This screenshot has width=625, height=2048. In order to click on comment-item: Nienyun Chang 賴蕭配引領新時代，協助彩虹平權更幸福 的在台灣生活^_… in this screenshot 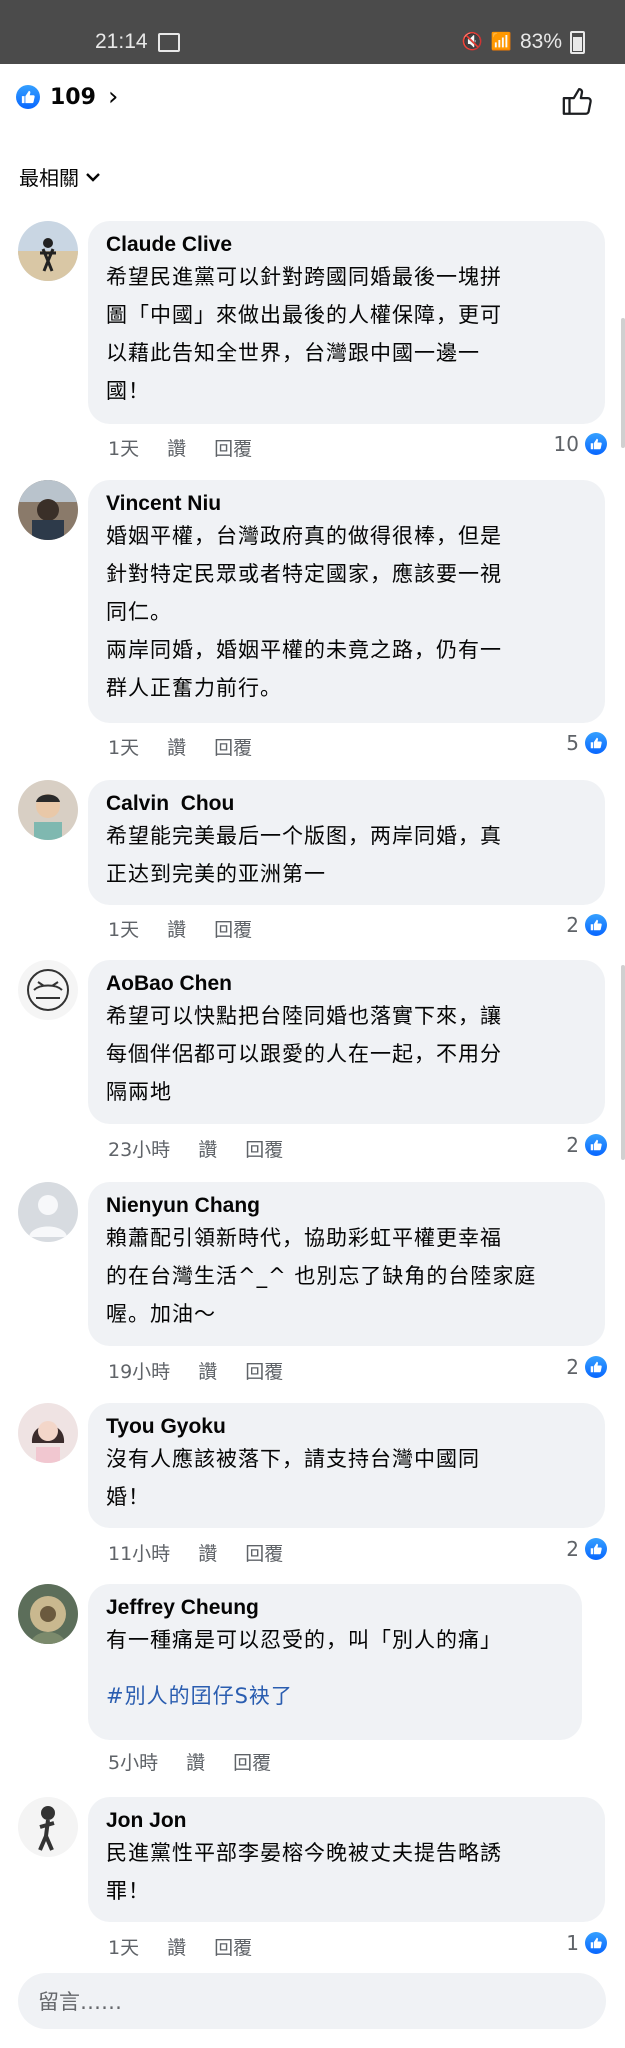, I will do `click(312, 1283)`.